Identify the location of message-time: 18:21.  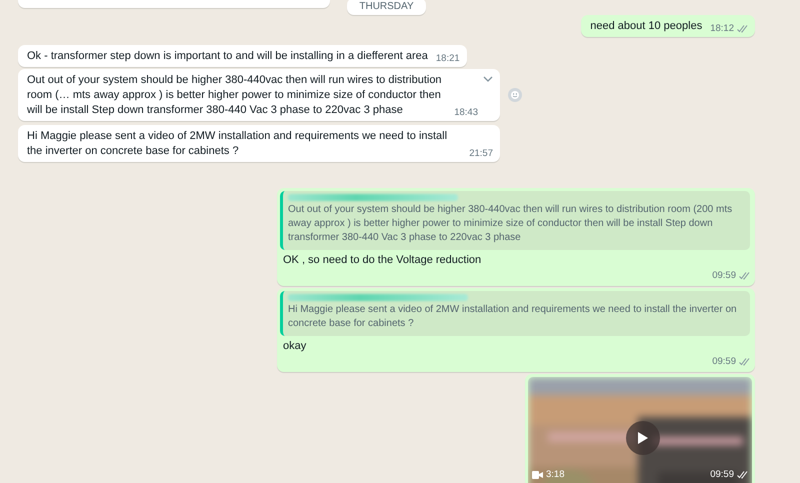
(448, 59).